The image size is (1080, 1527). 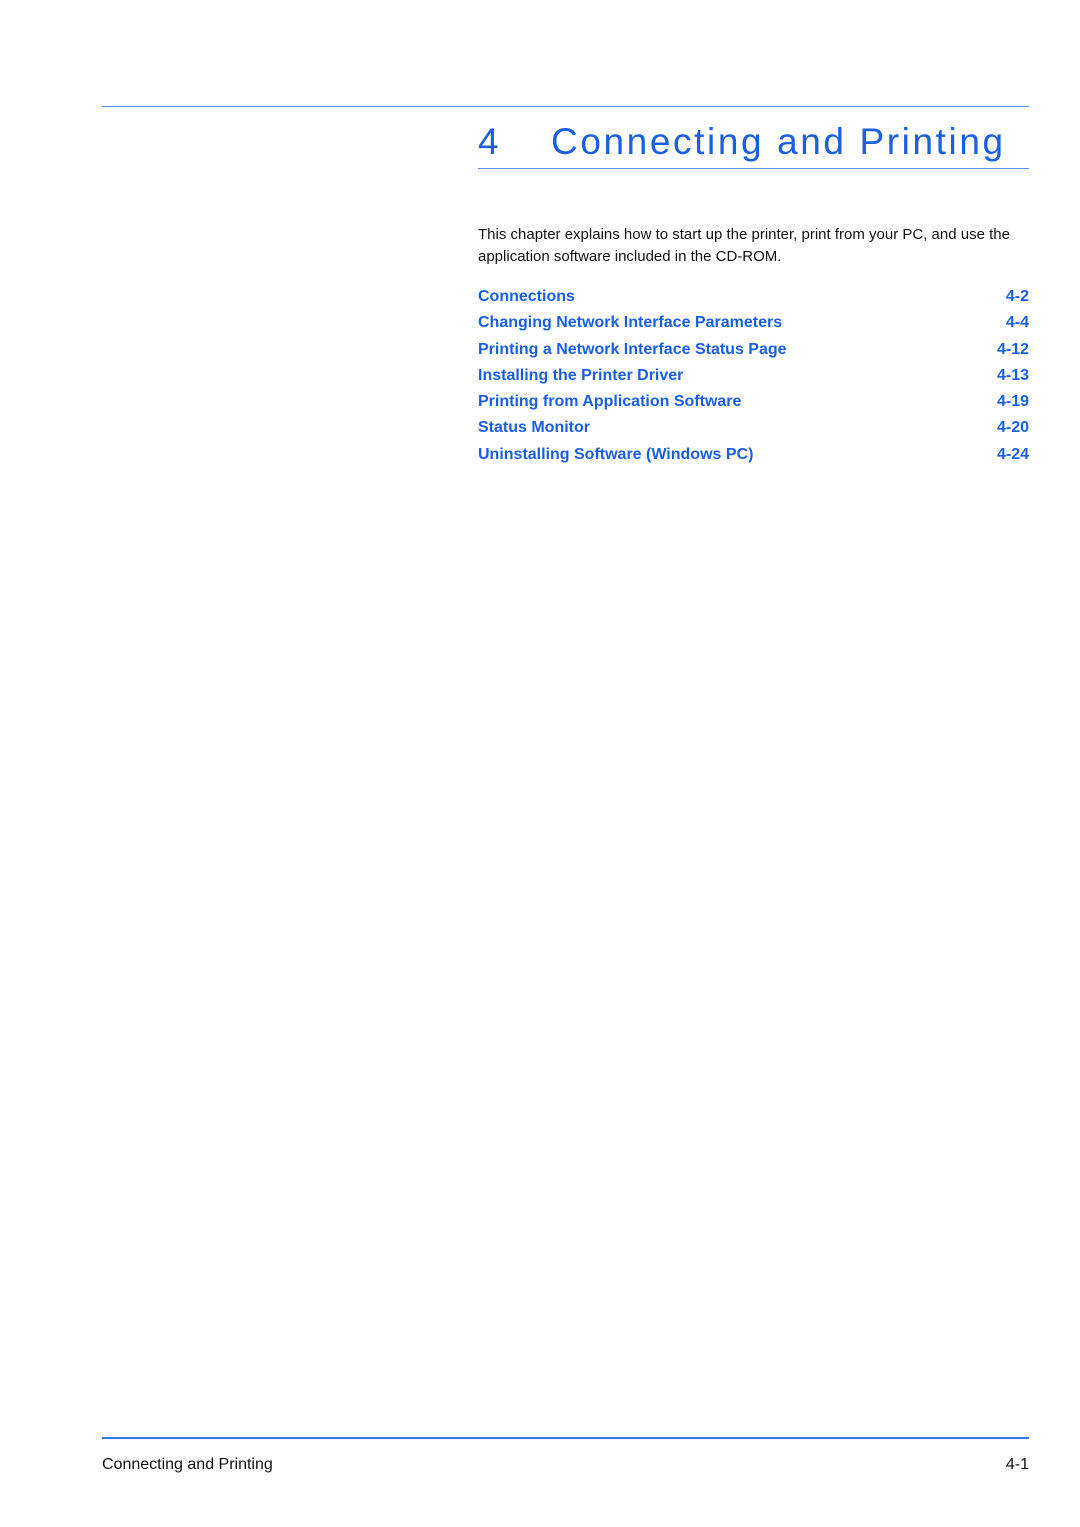 What do you see at coordinates (580, 376) in the screenshot?
I see `toc-entry-label: Installing the Printer Driver` at bounding box center [580, 376].